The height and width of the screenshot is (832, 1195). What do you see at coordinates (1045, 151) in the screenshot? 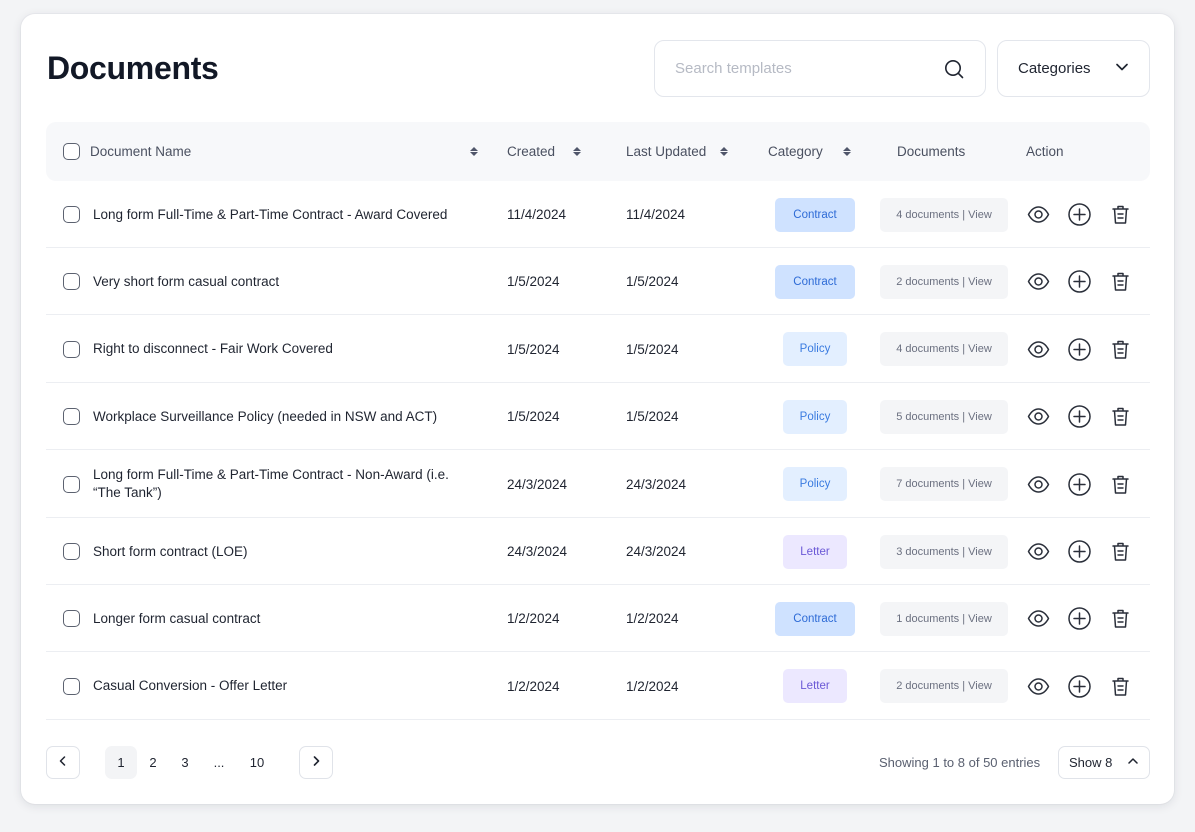
I see `col-header-action: Action` at bounding box center [1045, 151].